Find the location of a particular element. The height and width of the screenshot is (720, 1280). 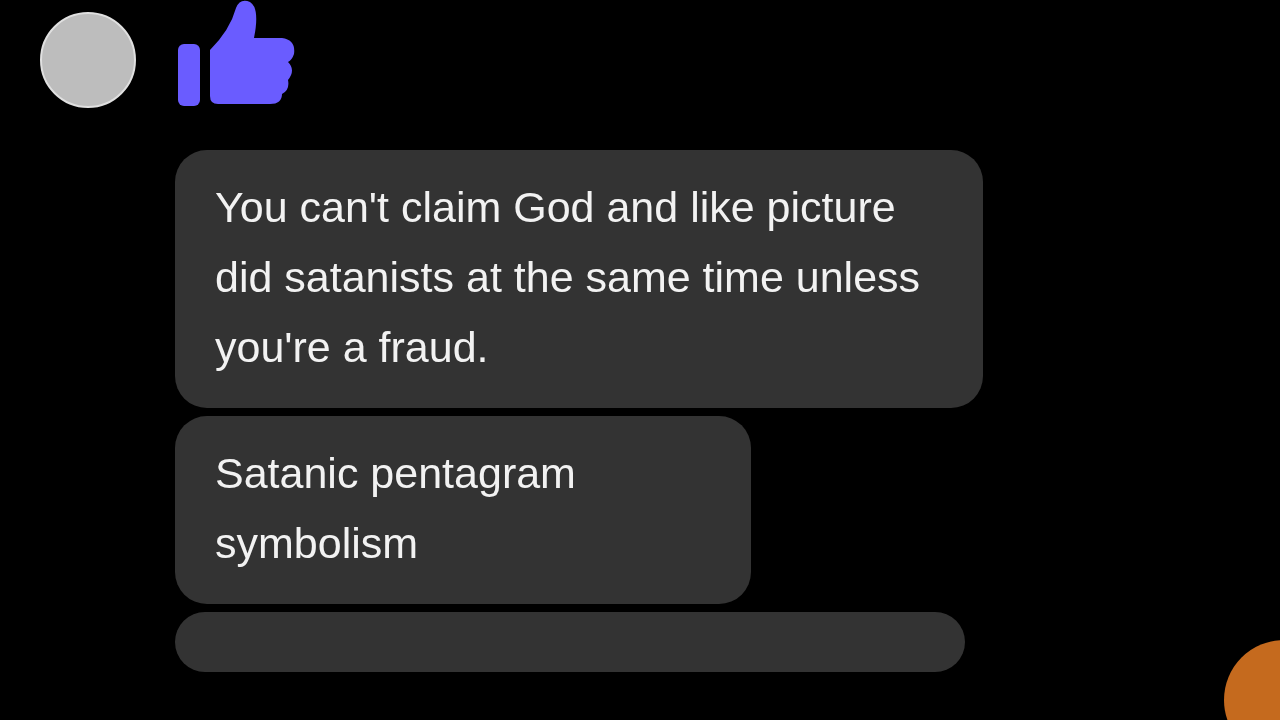

message-bubble: Satanic pentagram symbolism is located at coordinates (463, 510).